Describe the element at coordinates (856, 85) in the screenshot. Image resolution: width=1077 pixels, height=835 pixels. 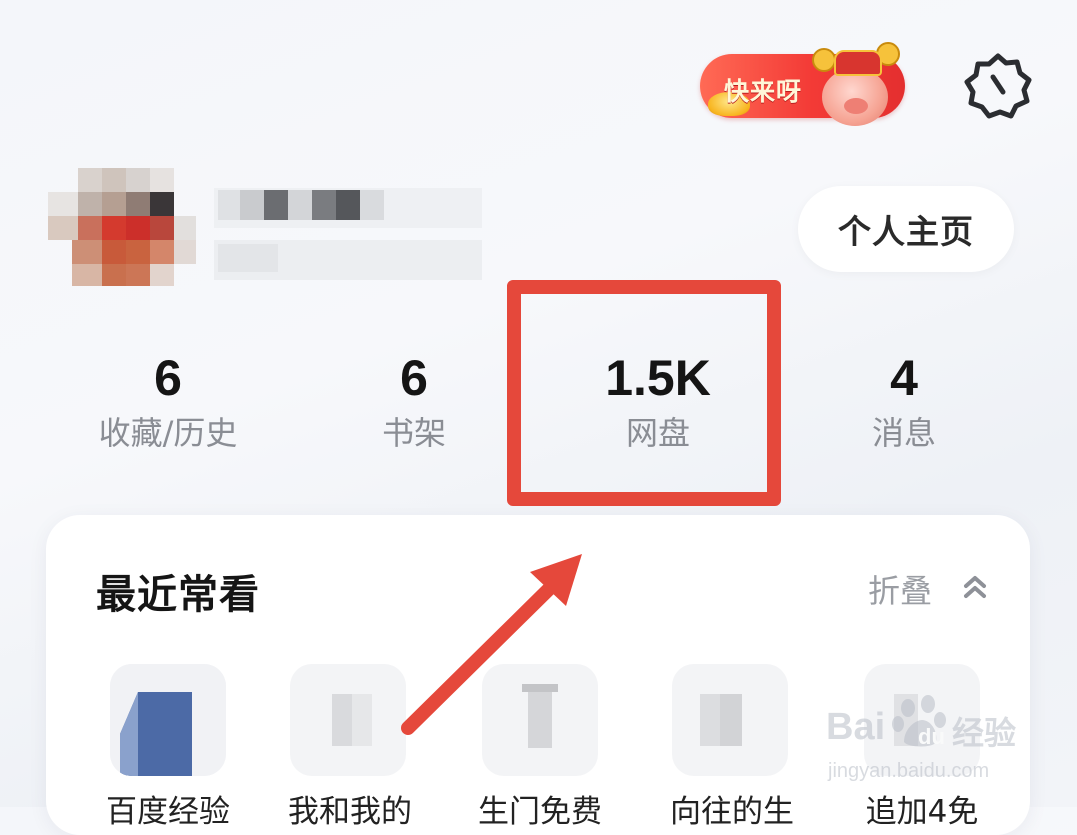
I see `pig-mascot-icon` at that location.